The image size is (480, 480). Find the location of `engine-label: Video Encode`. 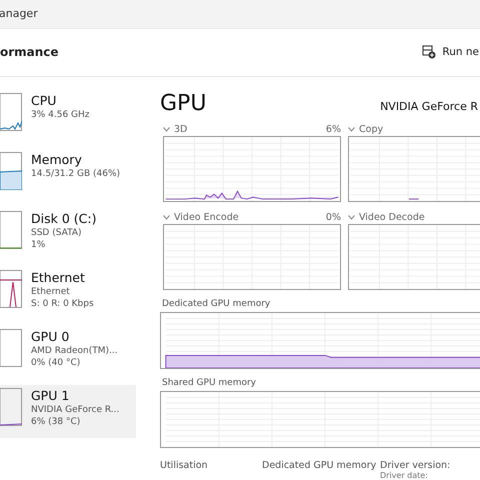

engine-label: Video Encode is located at coordinates (206, 217).